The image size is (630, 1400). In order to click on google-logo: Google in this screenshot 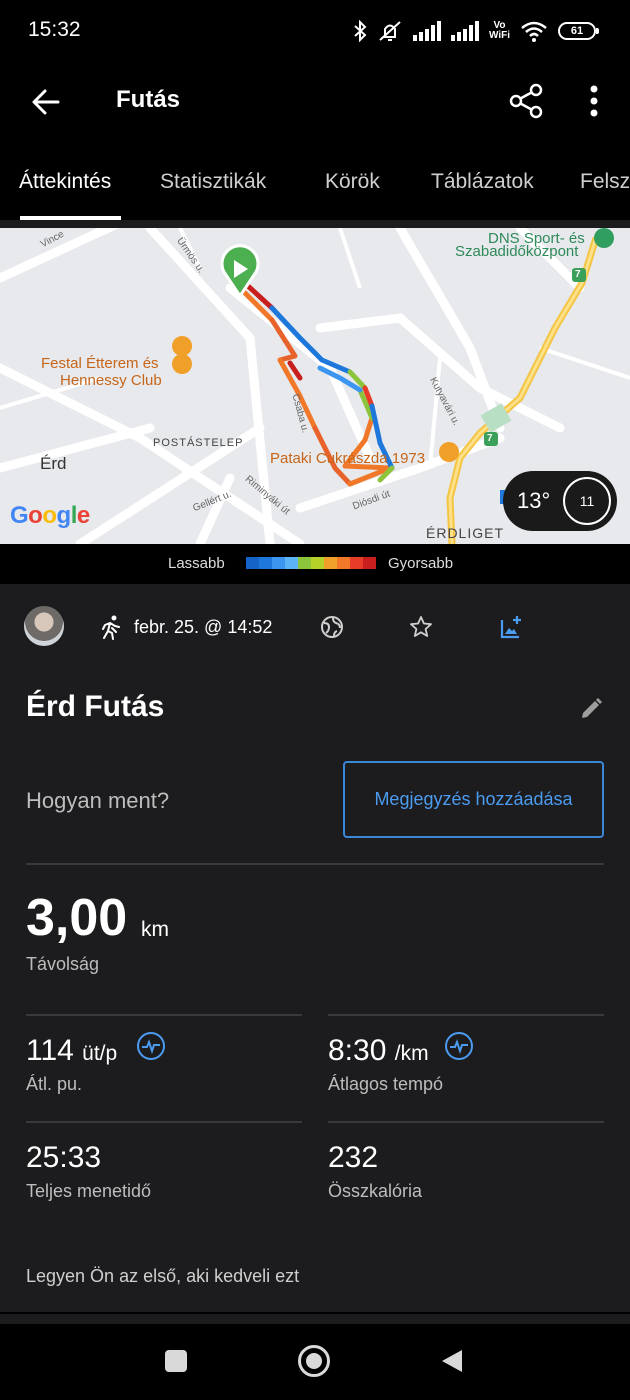, I will do `click(50, 515)`.